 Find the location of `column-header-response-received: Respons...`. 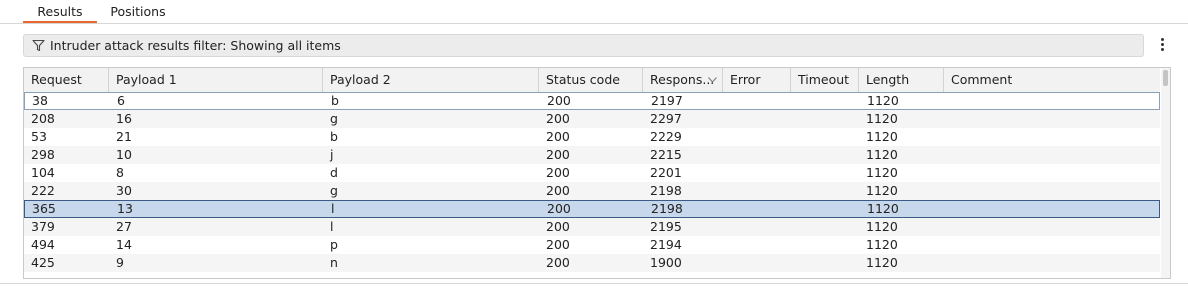

column-header-response-received: Respons... is located at coordinates (683, 80).